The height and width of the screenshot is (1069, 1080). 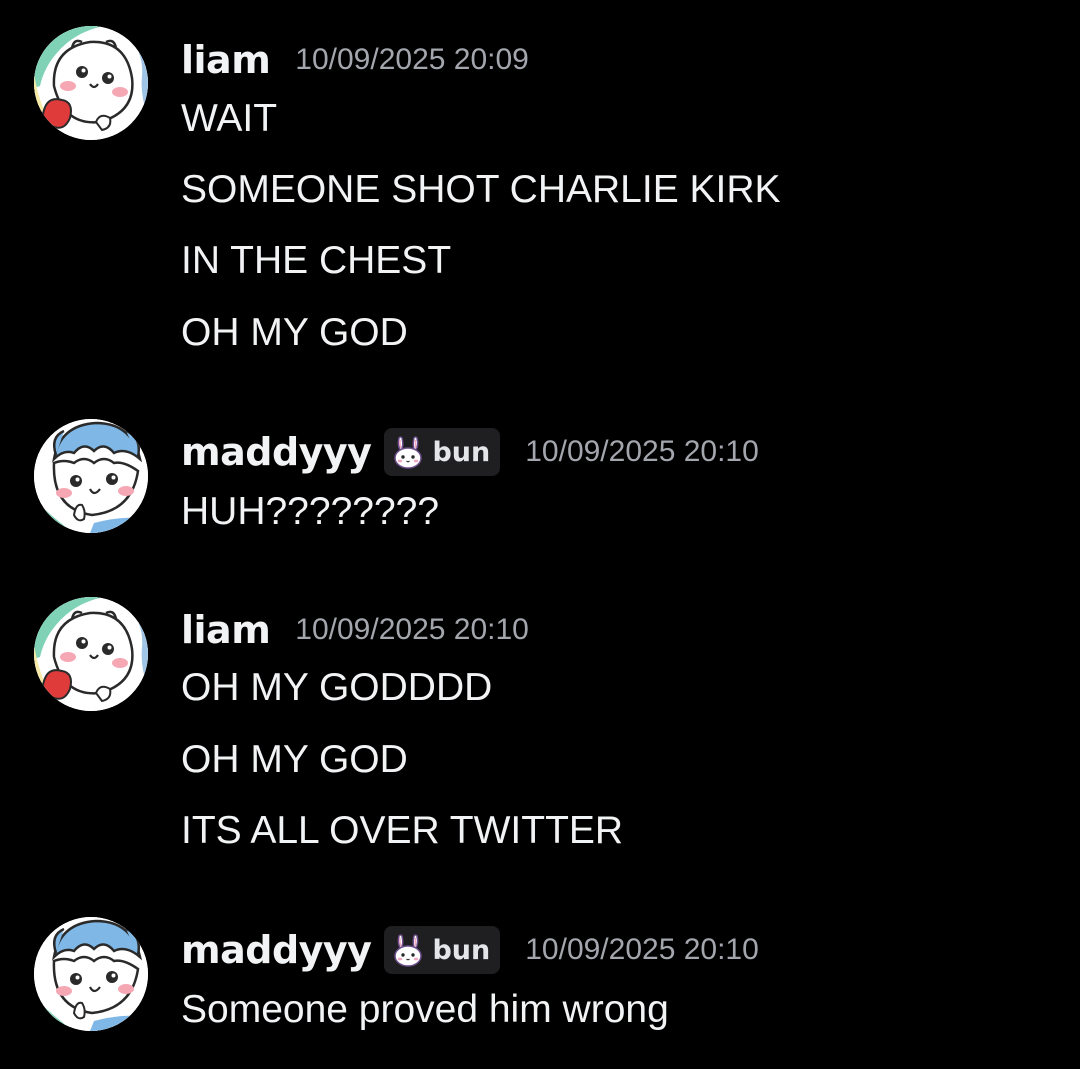 I want to click on message-text: IN THE CHEST, so click(x=316, y=260).